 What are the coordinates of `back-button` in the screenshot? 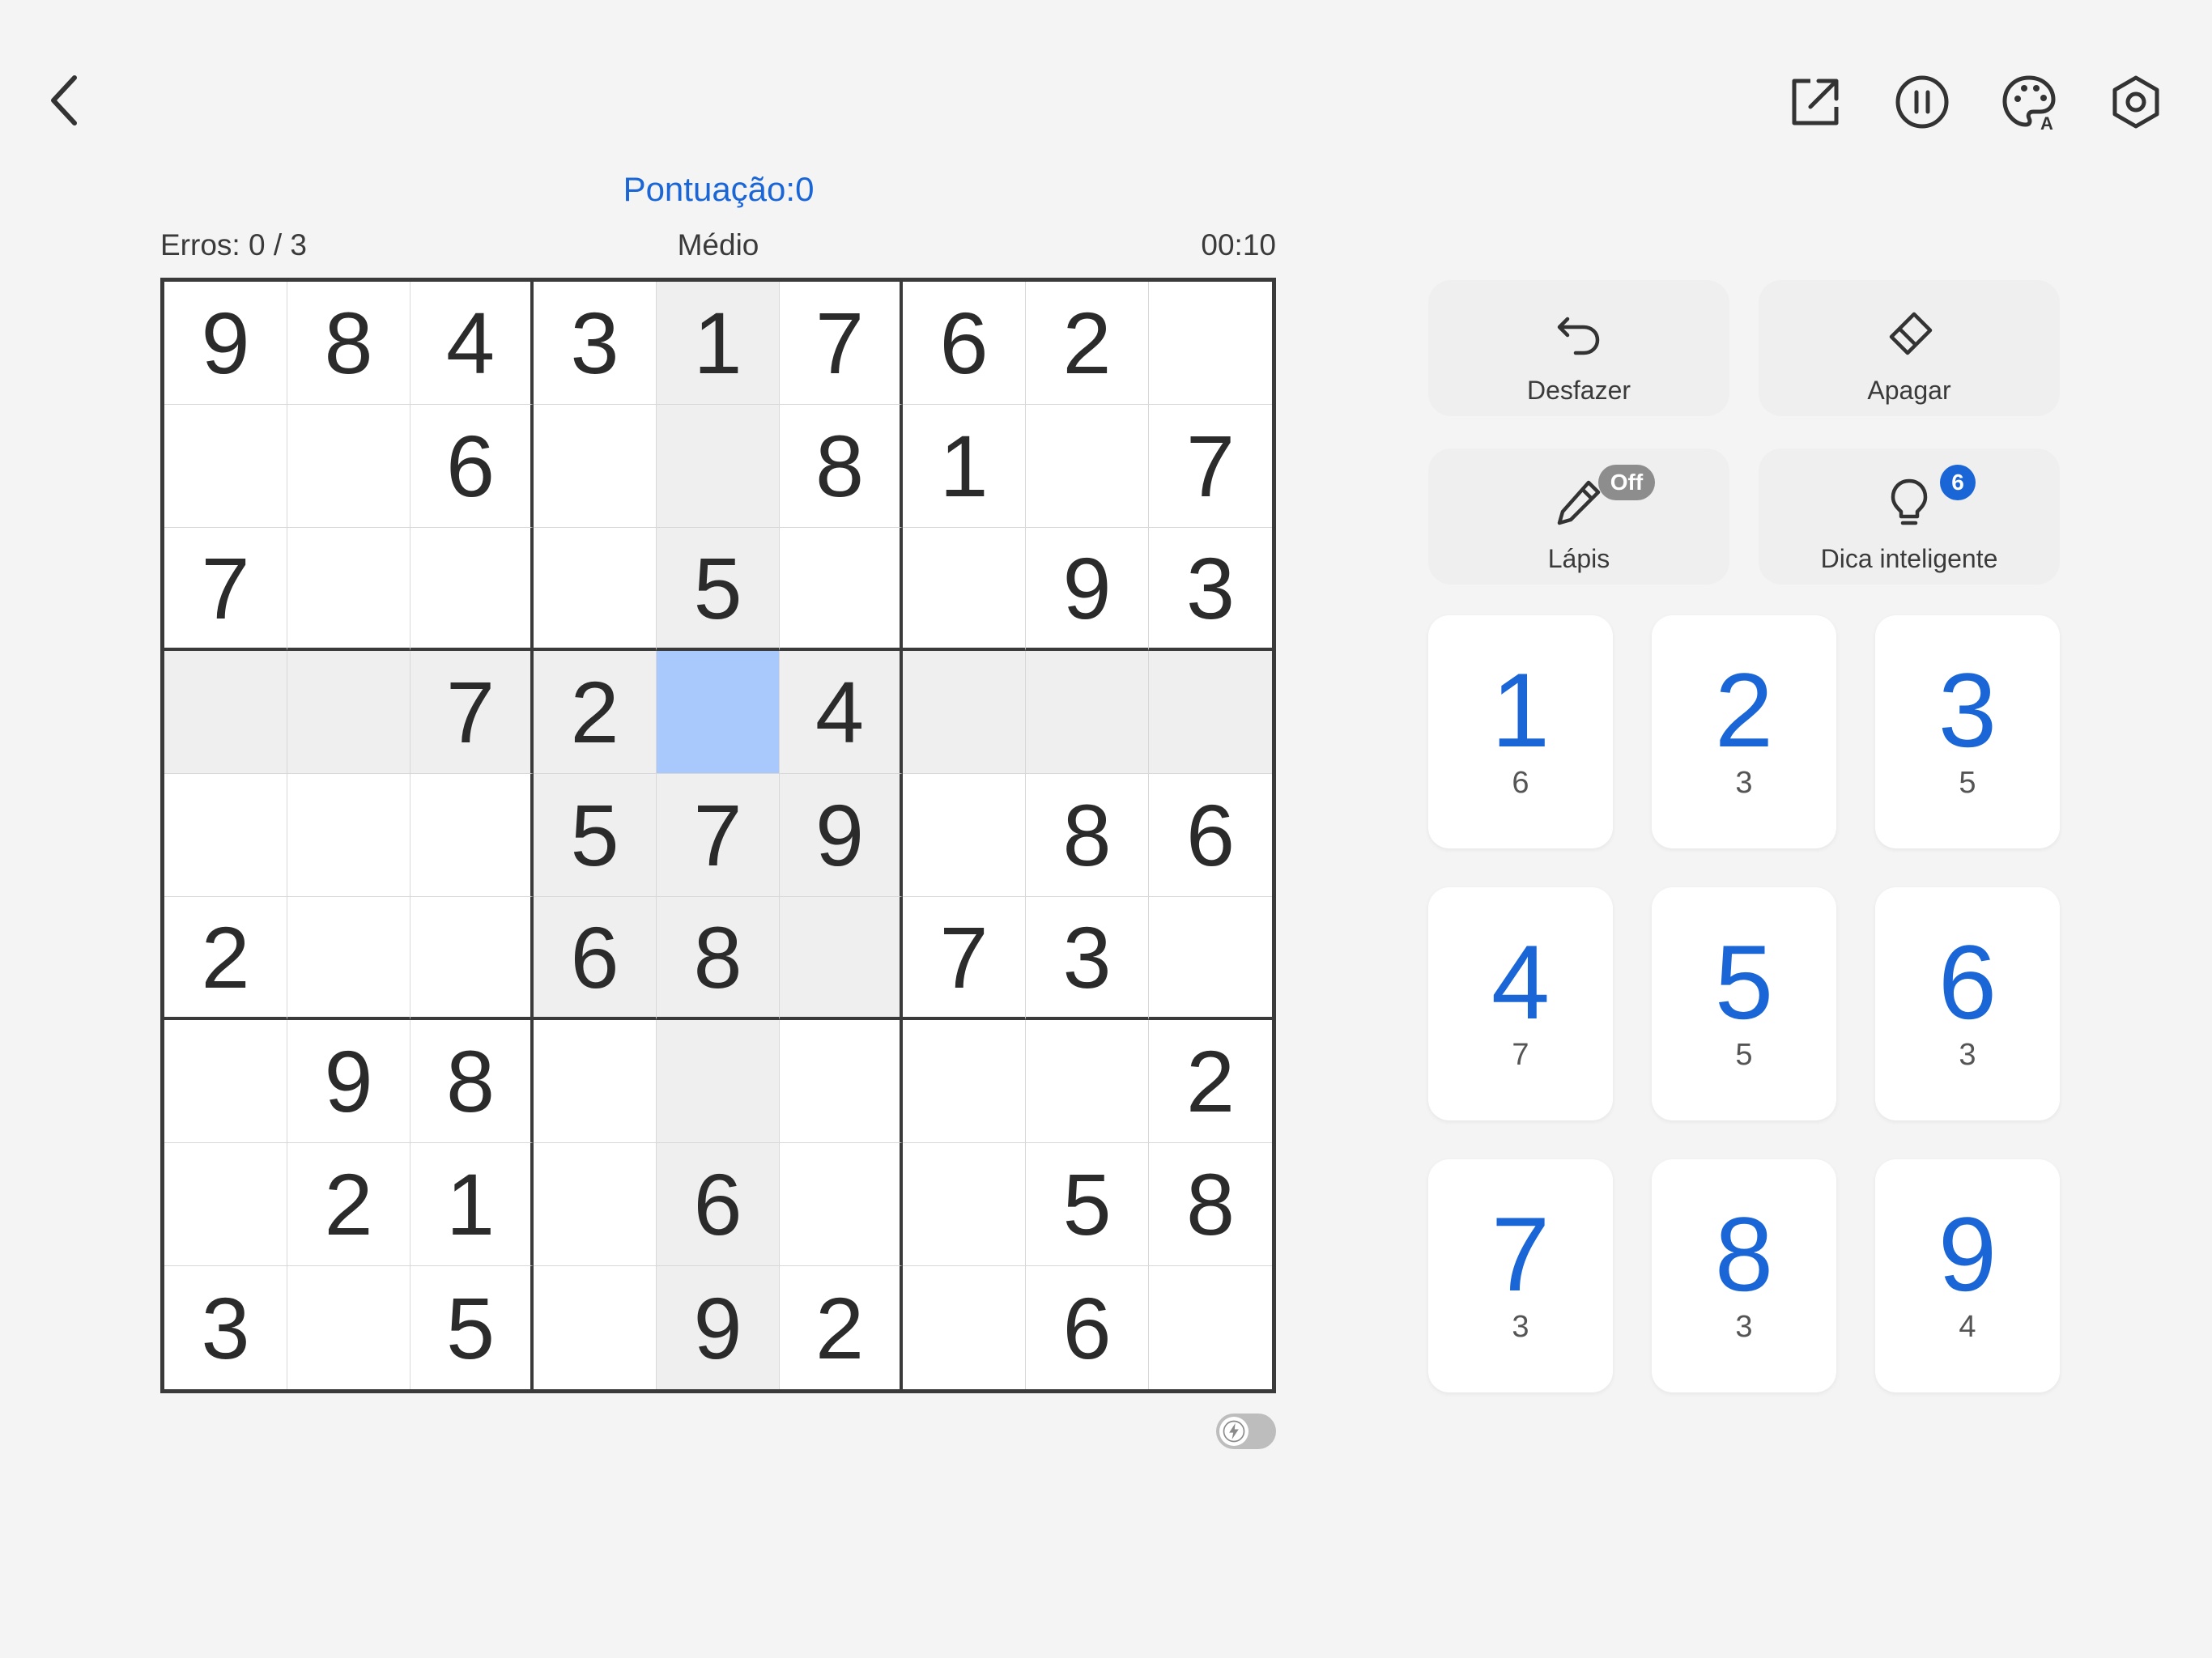 It's located at (65, 100).